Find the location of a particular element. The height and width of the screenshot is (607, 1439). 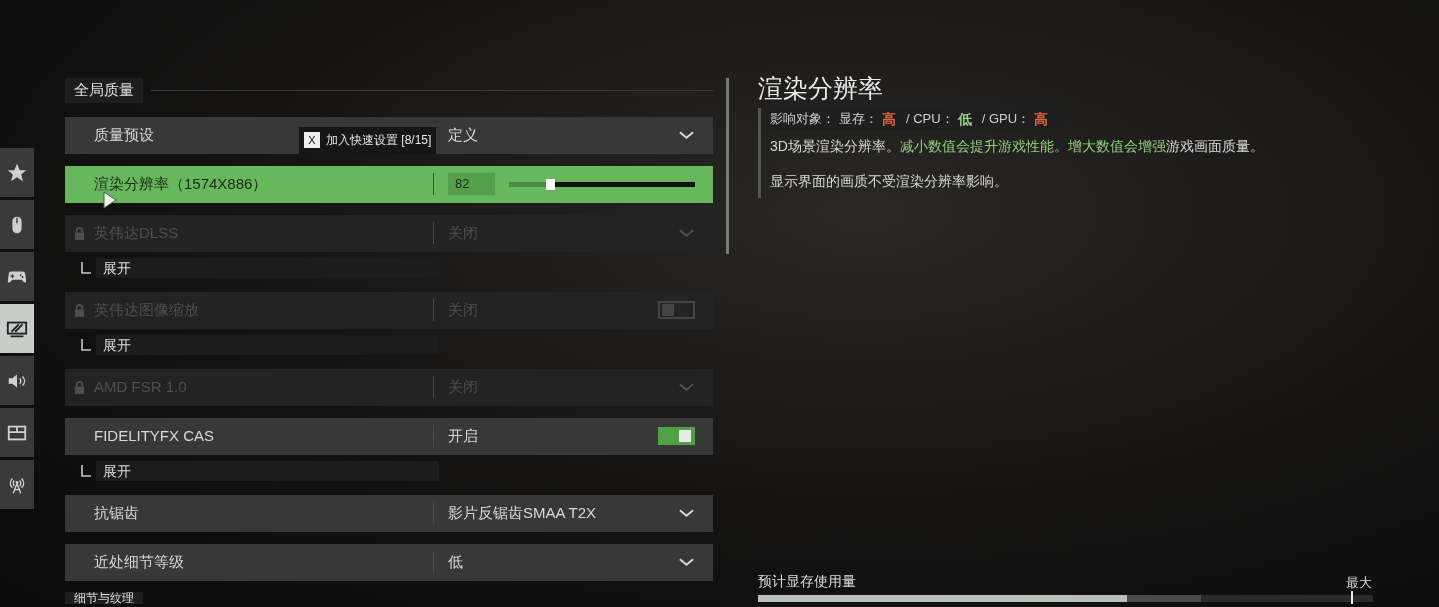

section-title: 细节与纹理 is located at coordinates (104, 597).